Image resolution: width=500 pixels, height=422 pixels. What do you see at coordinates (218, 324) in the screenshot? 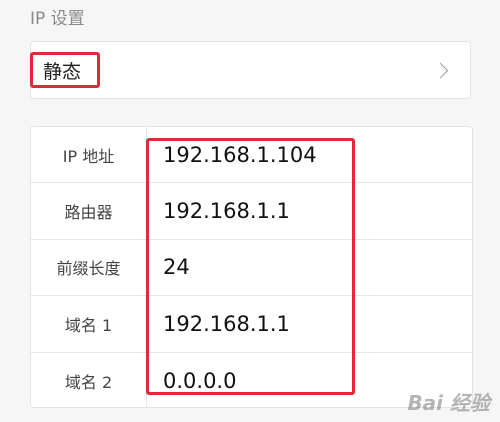
I see `dns-1-field: 192.168.1.1` at bounding box center [218, 324].